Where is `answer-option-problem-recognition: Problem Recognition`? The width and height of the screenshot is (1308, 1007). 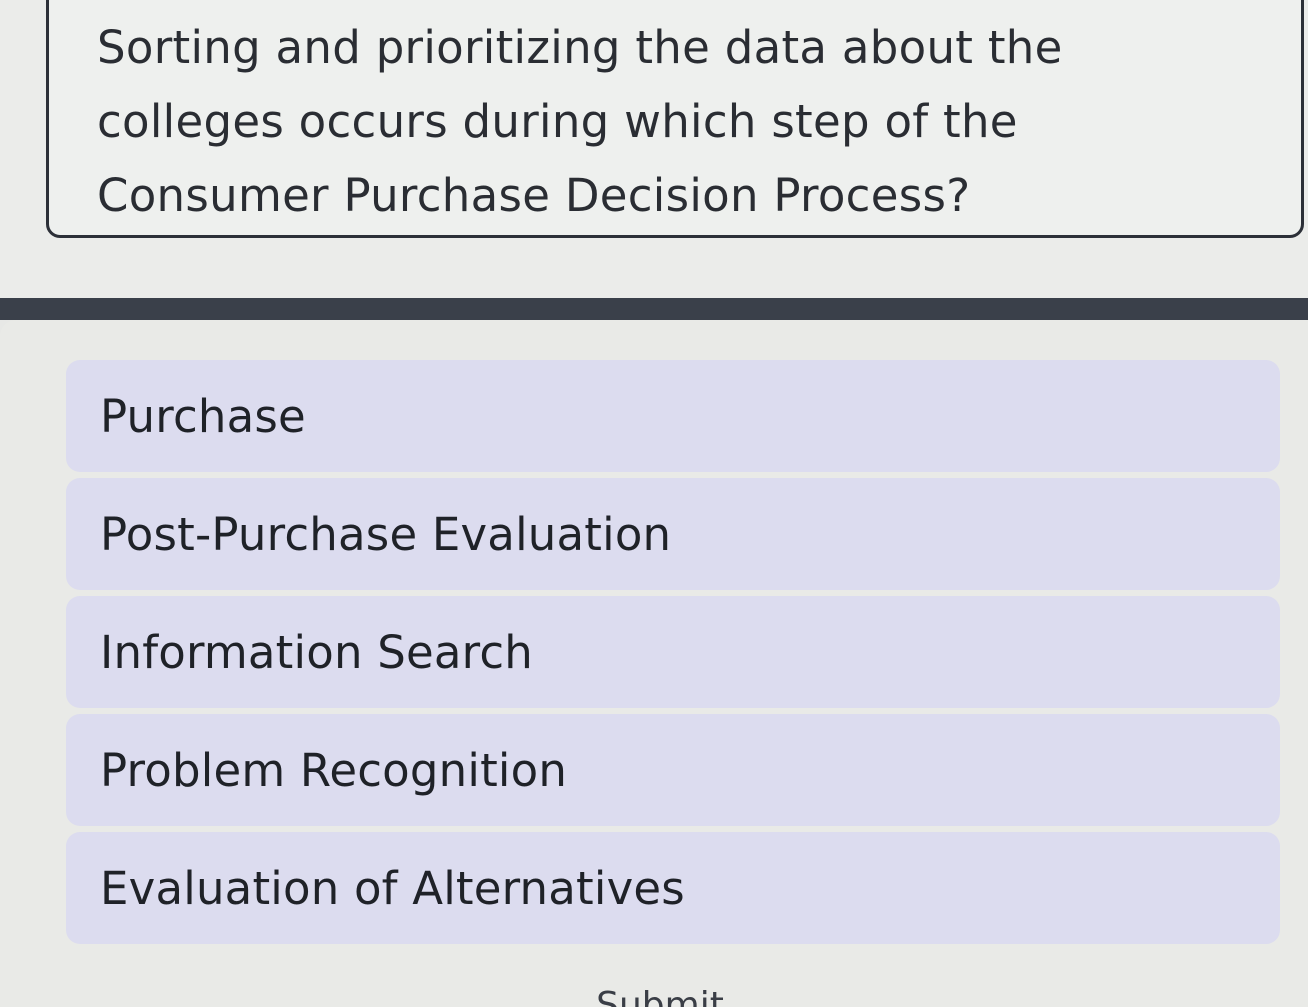
answer-option-problem-recognition: Problem Recognition is located at coordinates (673, 770).